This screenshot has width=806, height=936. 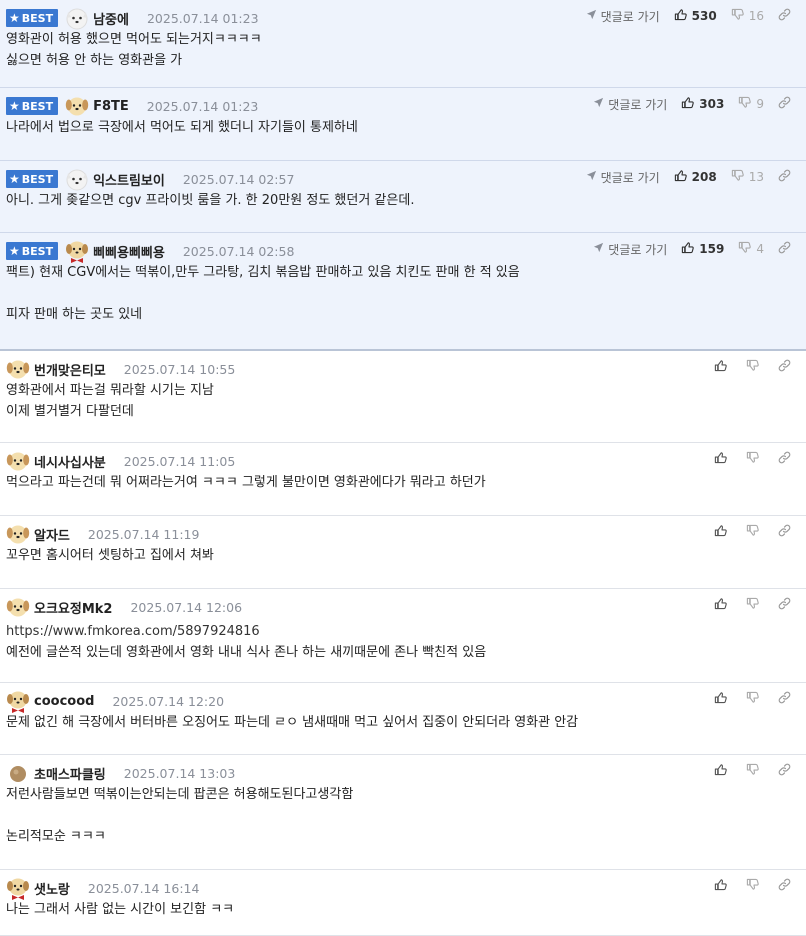 I want to click on comment-header: 번개맞은티모 2025.07.14 10:55, so click(x=120, y=369).